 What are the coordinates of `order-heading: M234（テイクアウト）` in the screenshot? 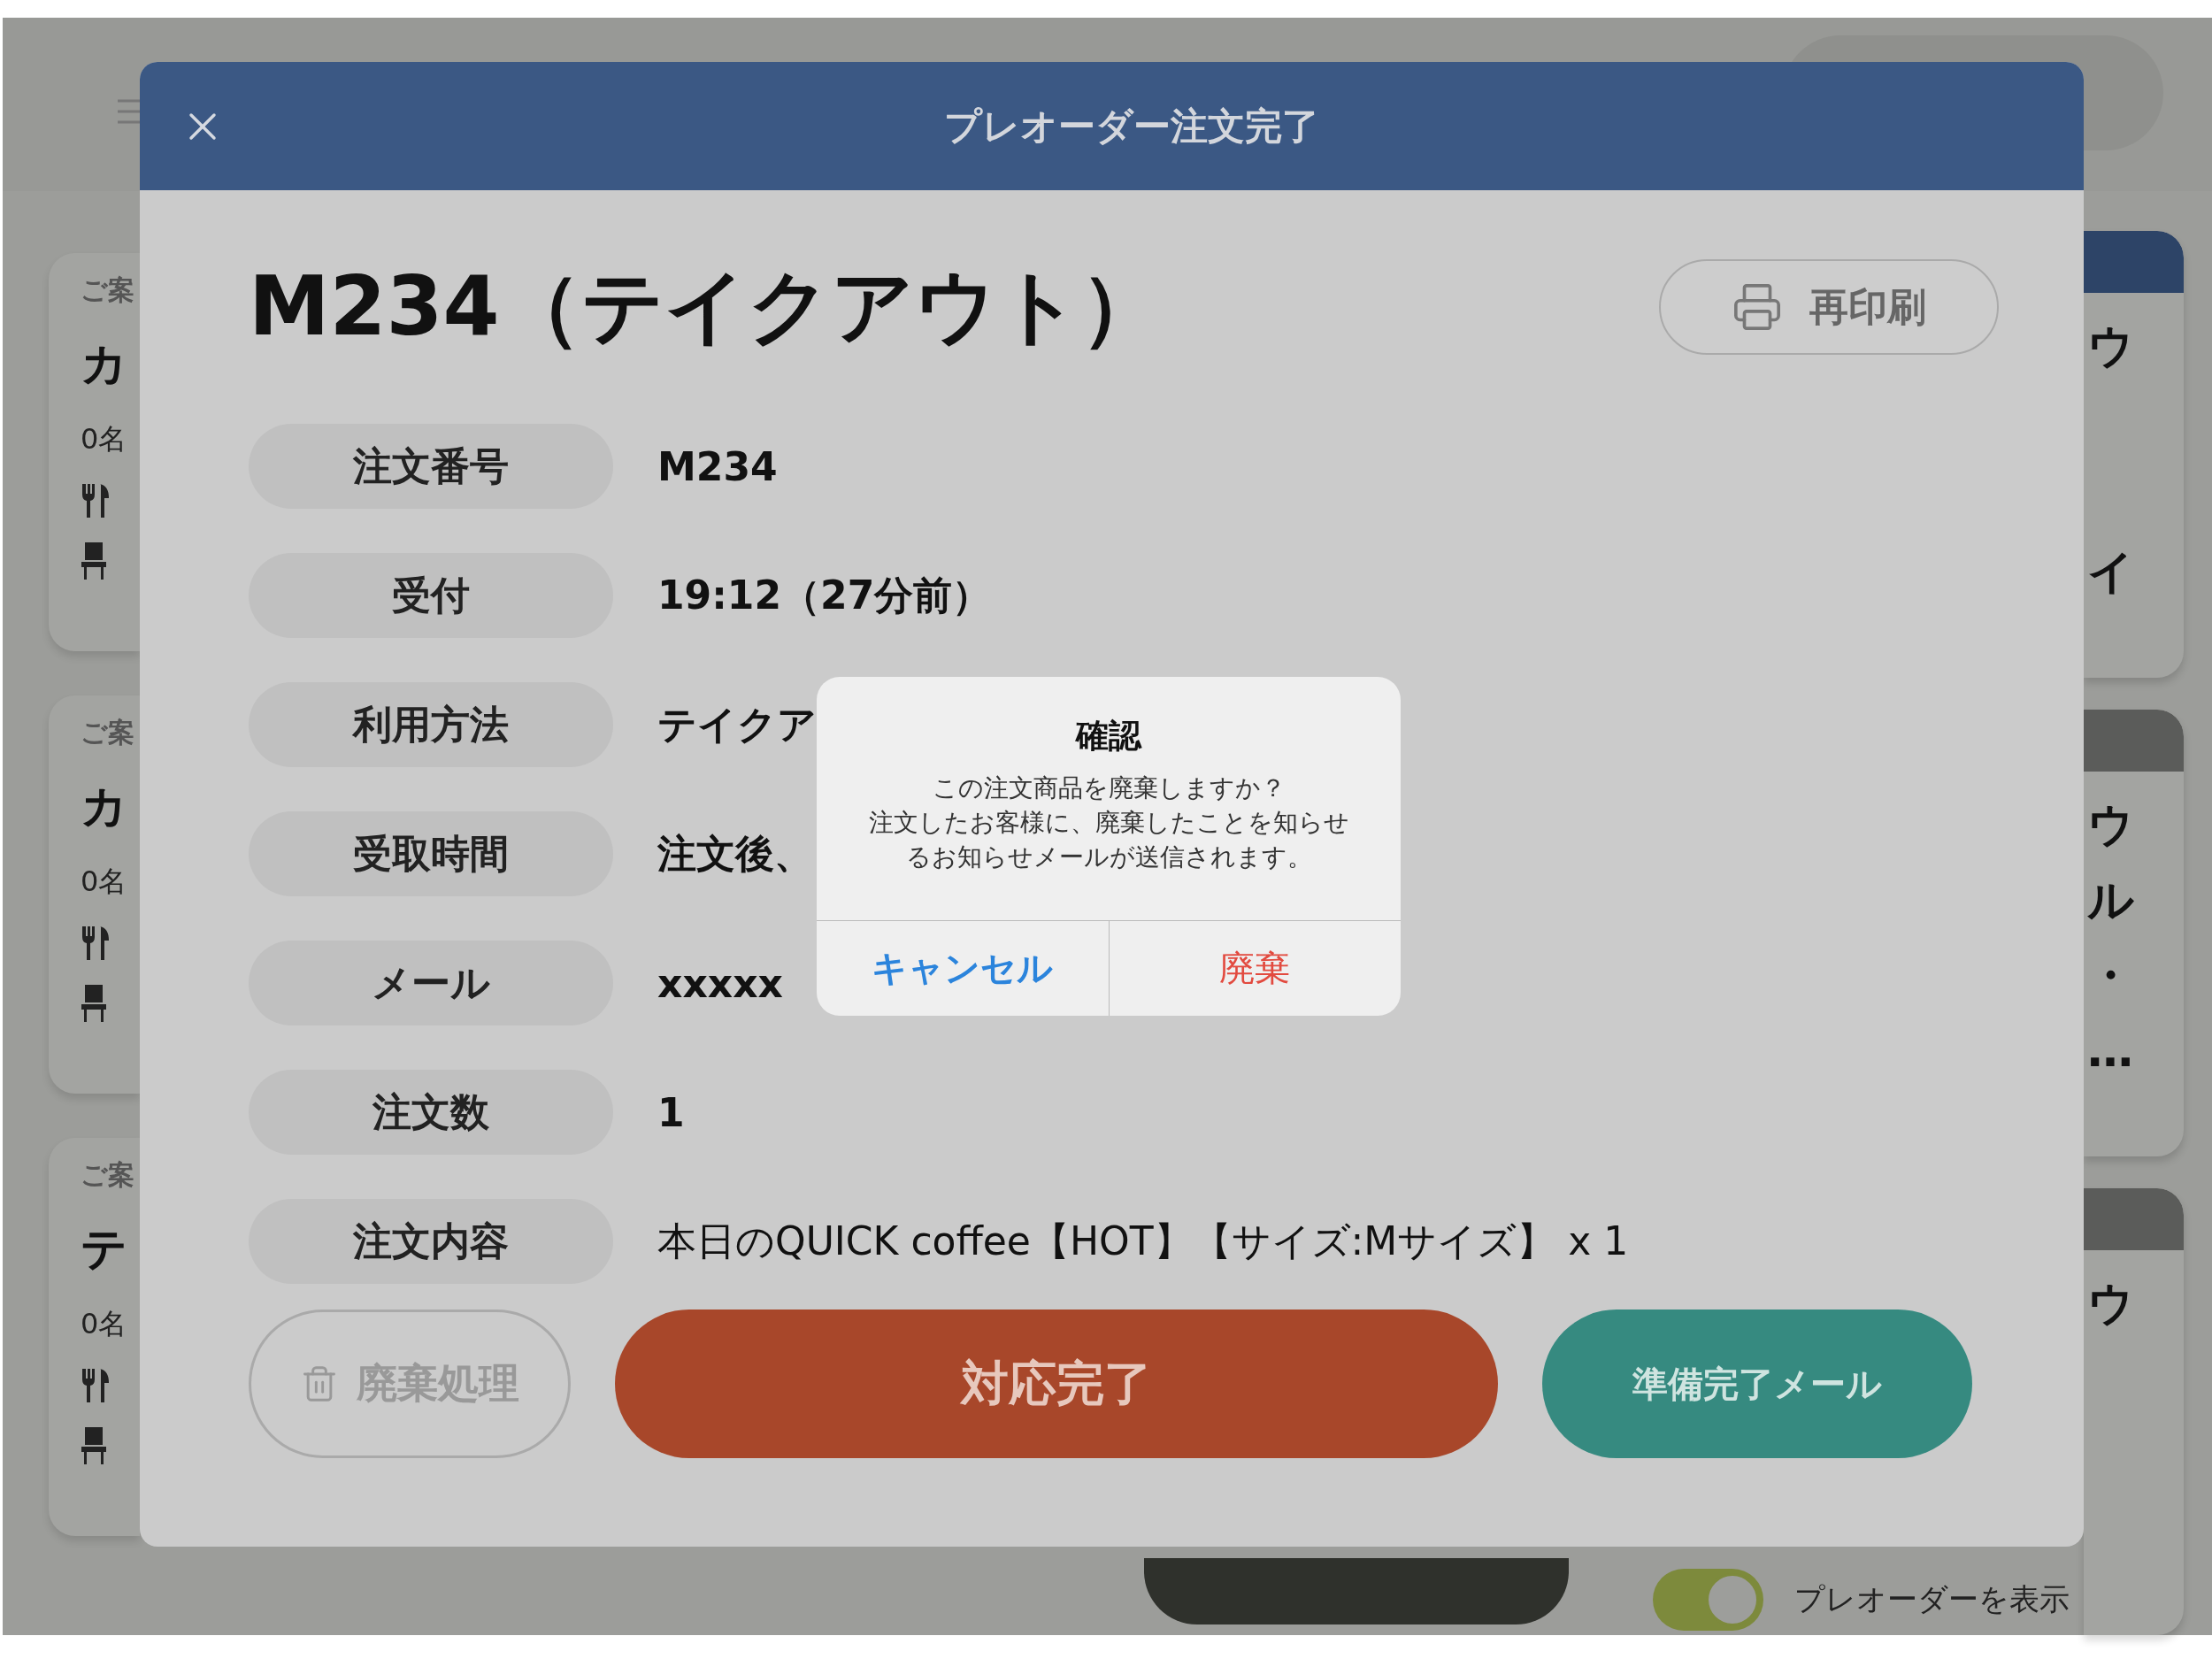 It's located at (705, 307).